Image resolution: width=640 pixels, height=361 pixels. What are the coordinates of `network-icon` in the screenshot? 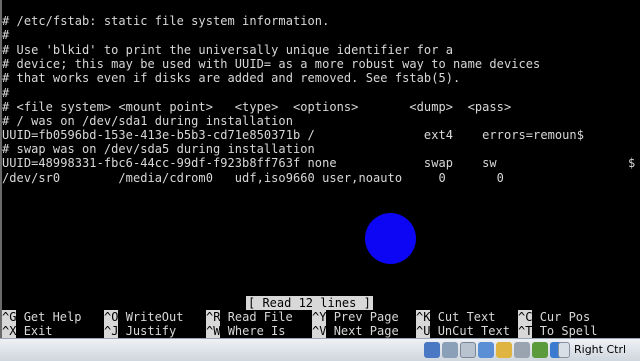 It's located at (450, 350).